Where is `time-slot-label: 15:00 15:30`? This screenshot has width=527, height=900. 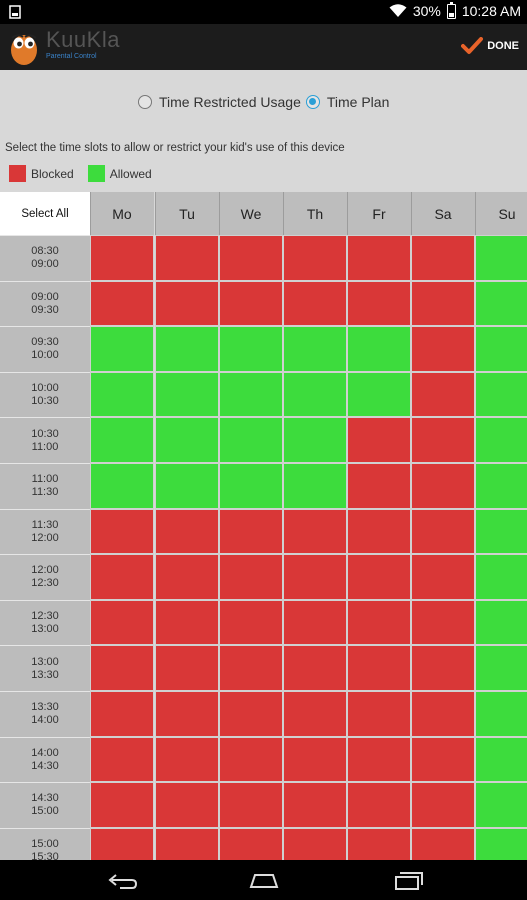 time-slot-label: 15:00 15:30 is located at coordinates (45, 843).